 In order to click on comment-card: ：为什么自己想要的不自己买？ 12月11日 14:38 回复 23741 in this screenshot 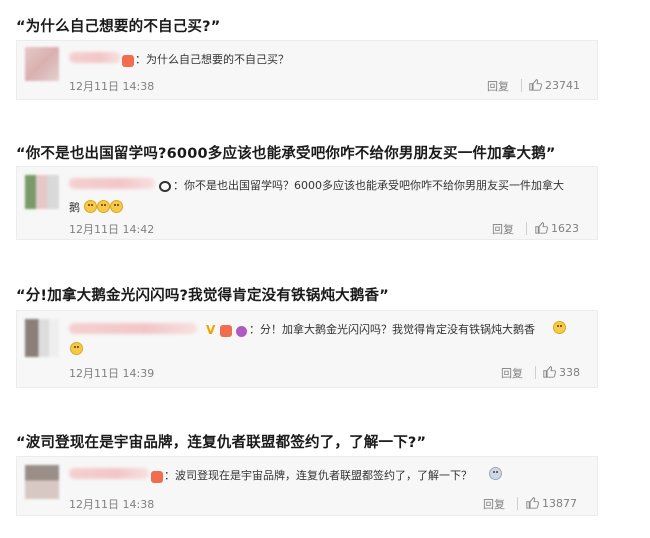, I will do `click(307, 70)`.